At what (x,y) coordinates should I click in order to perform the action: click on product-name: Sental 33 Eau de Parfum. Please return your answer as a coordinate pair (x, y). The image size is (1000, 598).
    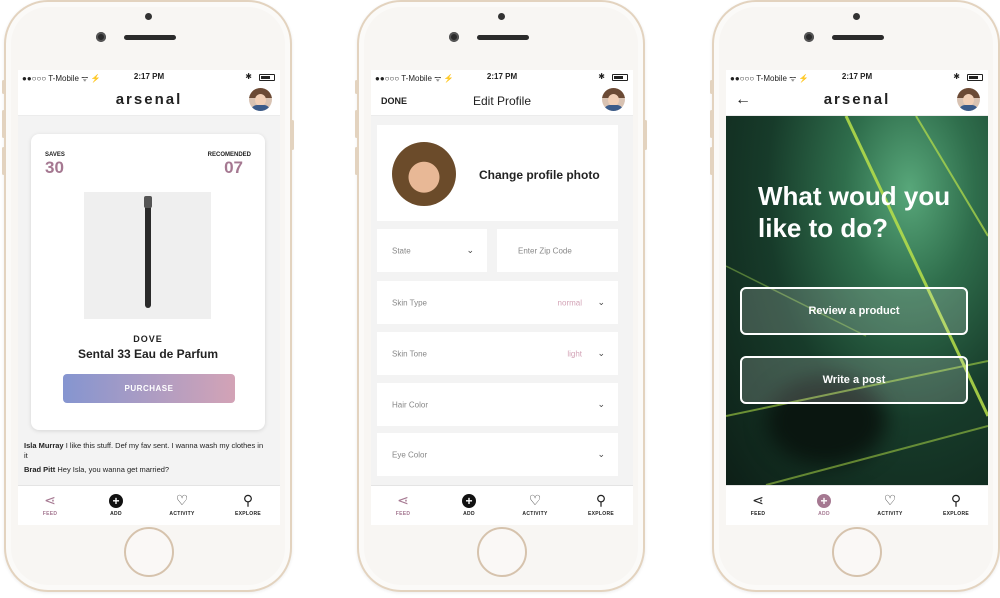
    Looking at the image, I should click on (148, 354).